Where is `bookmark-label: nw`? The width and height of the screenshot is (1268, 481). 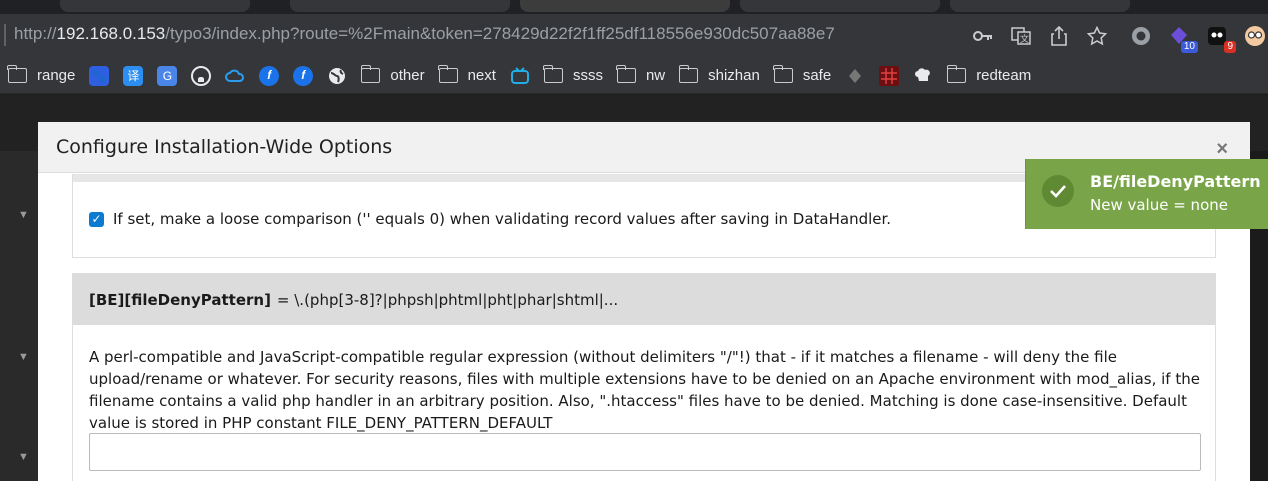 bookmark-label: nw is located at coordinates (655, 75).